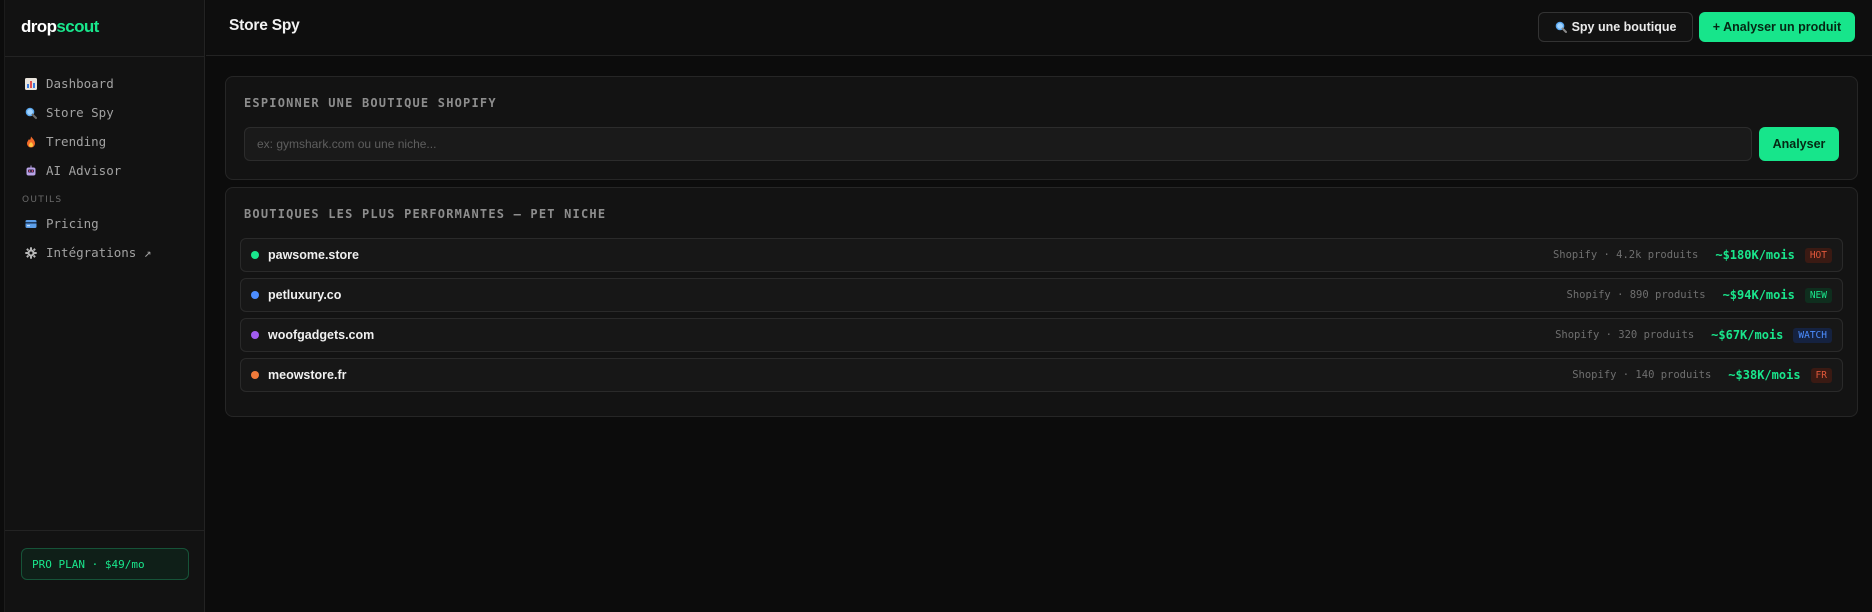 The height and width of the screenshot is (612, 1872). What do you see at coordinates (1764, 375) in the screenshot?
I see `store-revenue: ~$38K/mois` at bounding box center [1764, 375].